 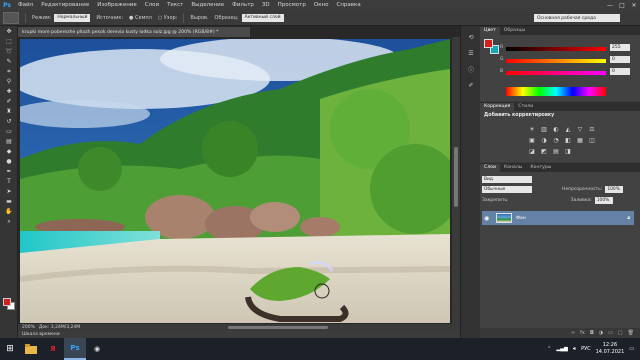 What do you see at coordinates (490, 31) in the screenshot?
I see `tab-color: Цвет` at bounding box center [490, 31].